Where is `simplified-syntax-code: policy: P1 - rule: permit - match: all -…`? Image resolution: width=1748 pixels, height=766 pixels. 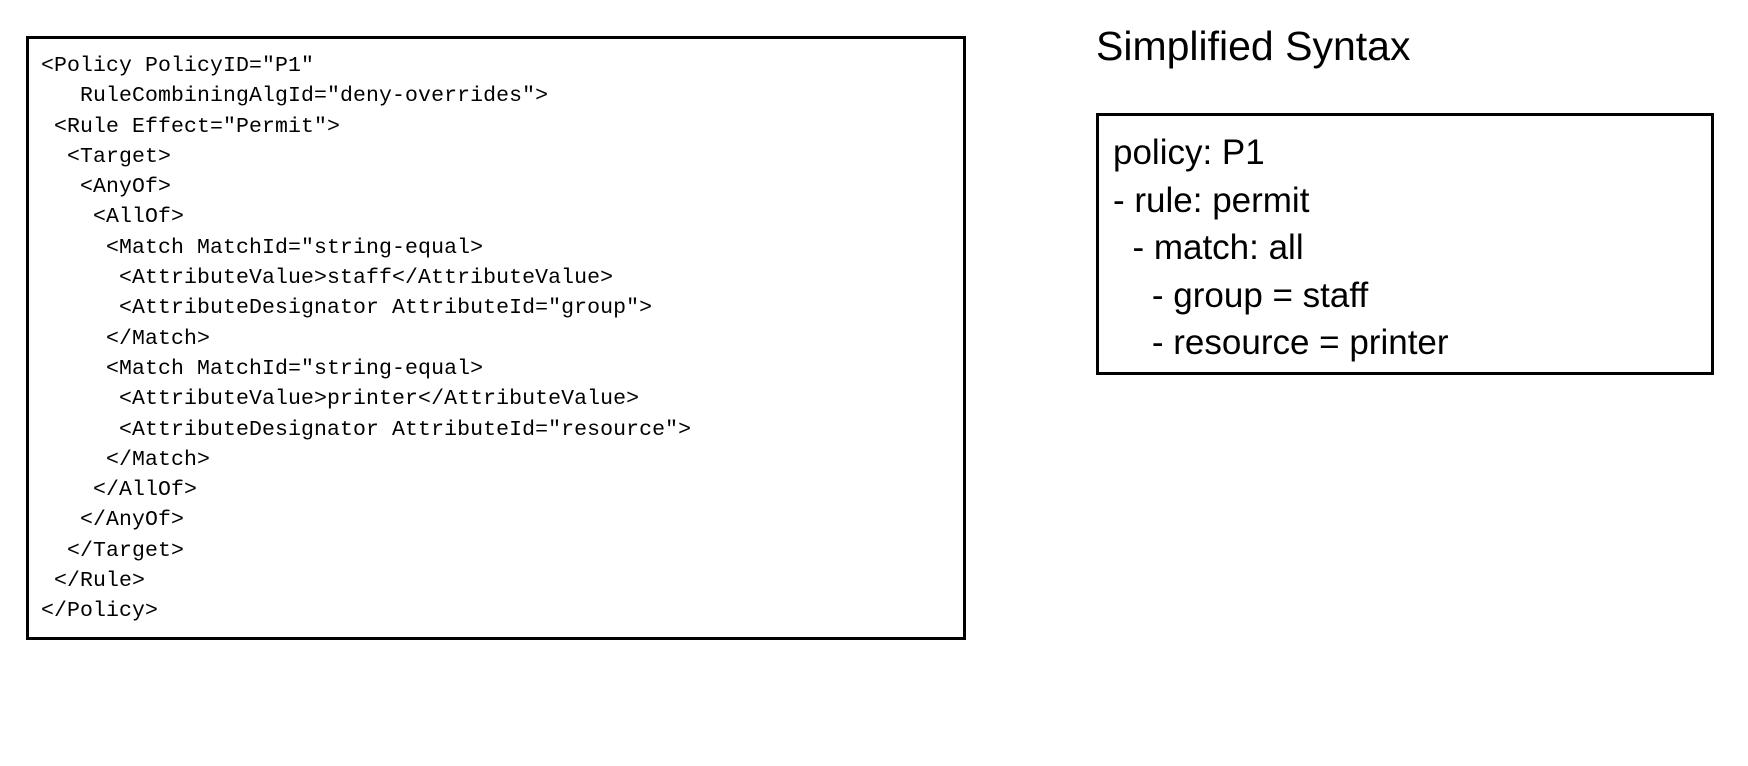 simplified-syntax-code: policy: P1 - rule: permit - match: all -… is located at coordinates (1281, 247).